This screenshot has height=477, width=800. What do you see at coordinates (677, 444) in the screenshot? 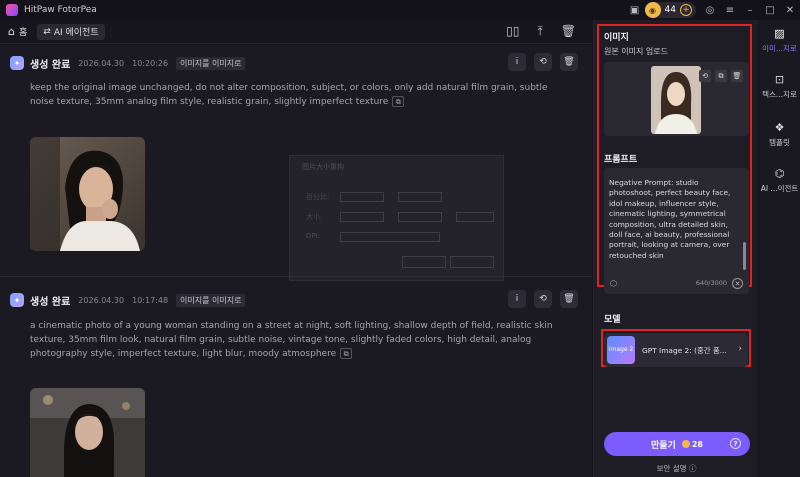
I see `generate-button: 만들기 28 ?` at bounding box center [677, 444].